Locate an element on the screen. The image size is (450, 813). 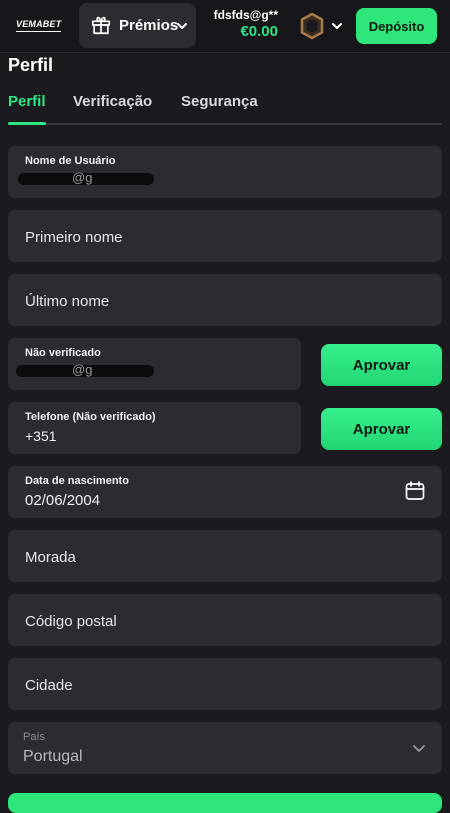
user-menu-chevron-icon is located at coordinates (337, 26).